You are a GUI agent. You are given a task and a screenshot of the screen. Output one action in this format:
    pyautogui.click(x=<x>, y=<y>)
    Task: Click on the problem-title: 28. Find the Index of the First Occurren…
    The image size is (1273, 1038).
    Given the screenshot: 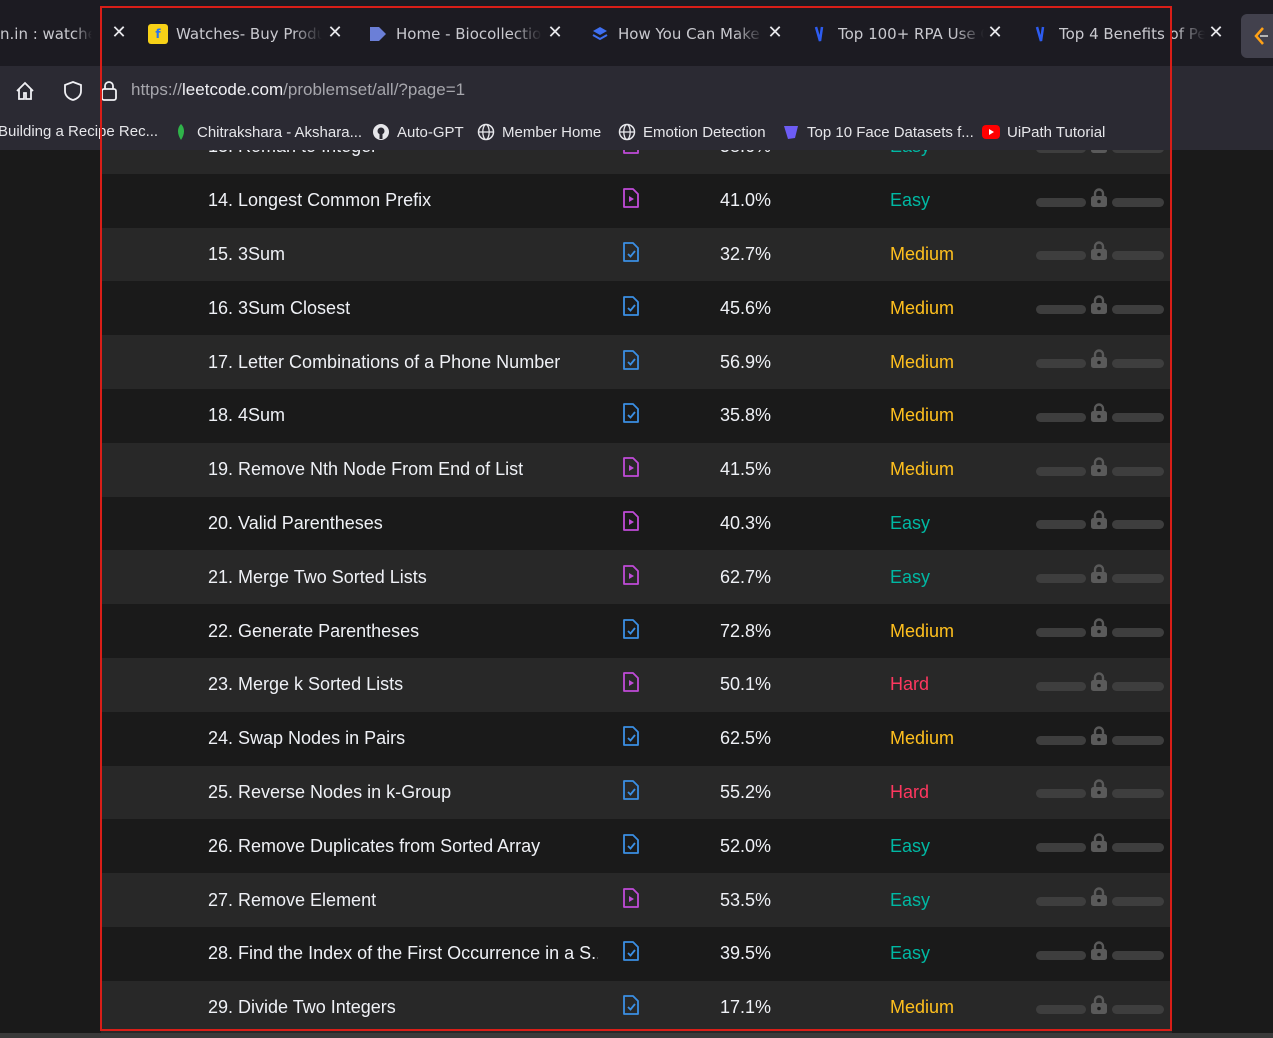 What is the action you would take?
    pyautogui.click(x=403, y=954)
    